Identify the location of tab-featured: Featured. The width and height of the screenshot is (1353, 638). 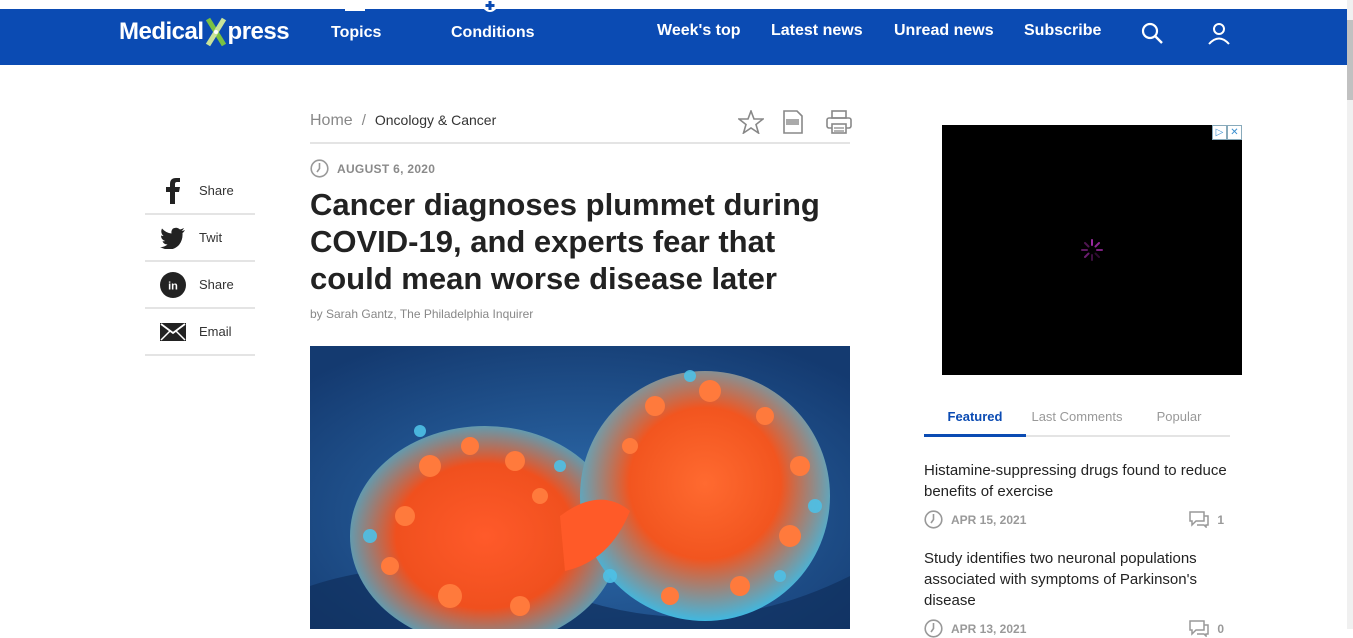
(975, 418).